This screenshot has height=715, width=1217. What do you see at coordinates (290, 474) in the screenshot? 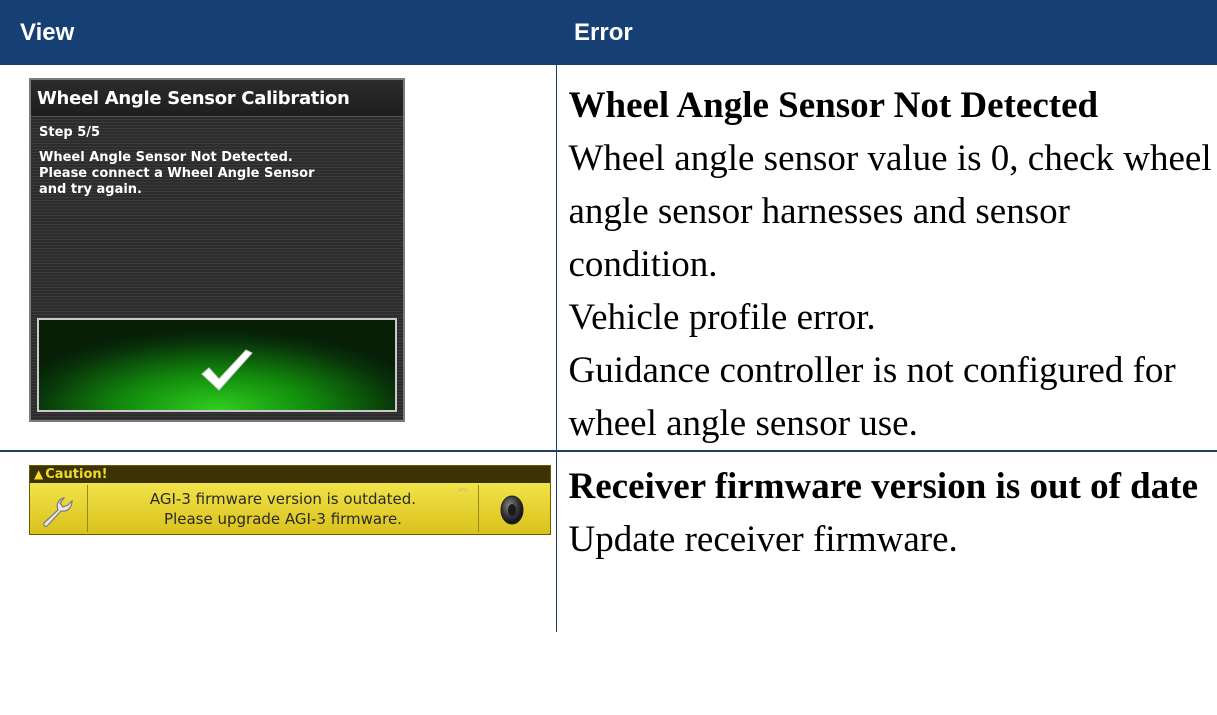
I see `caution-header: ▲ Caution!` at bounding box center [290, 474].